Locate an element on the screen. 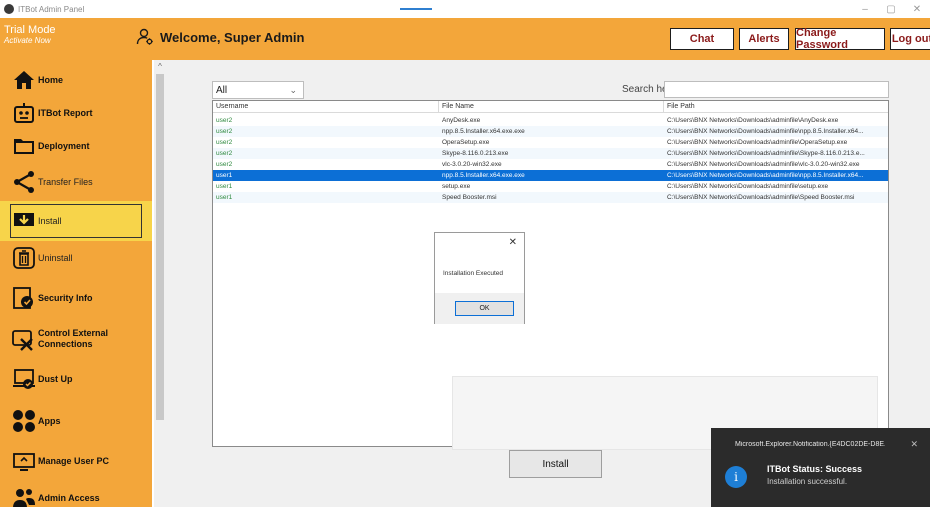  chat-button: Chat is located at coordinates (702, 39).